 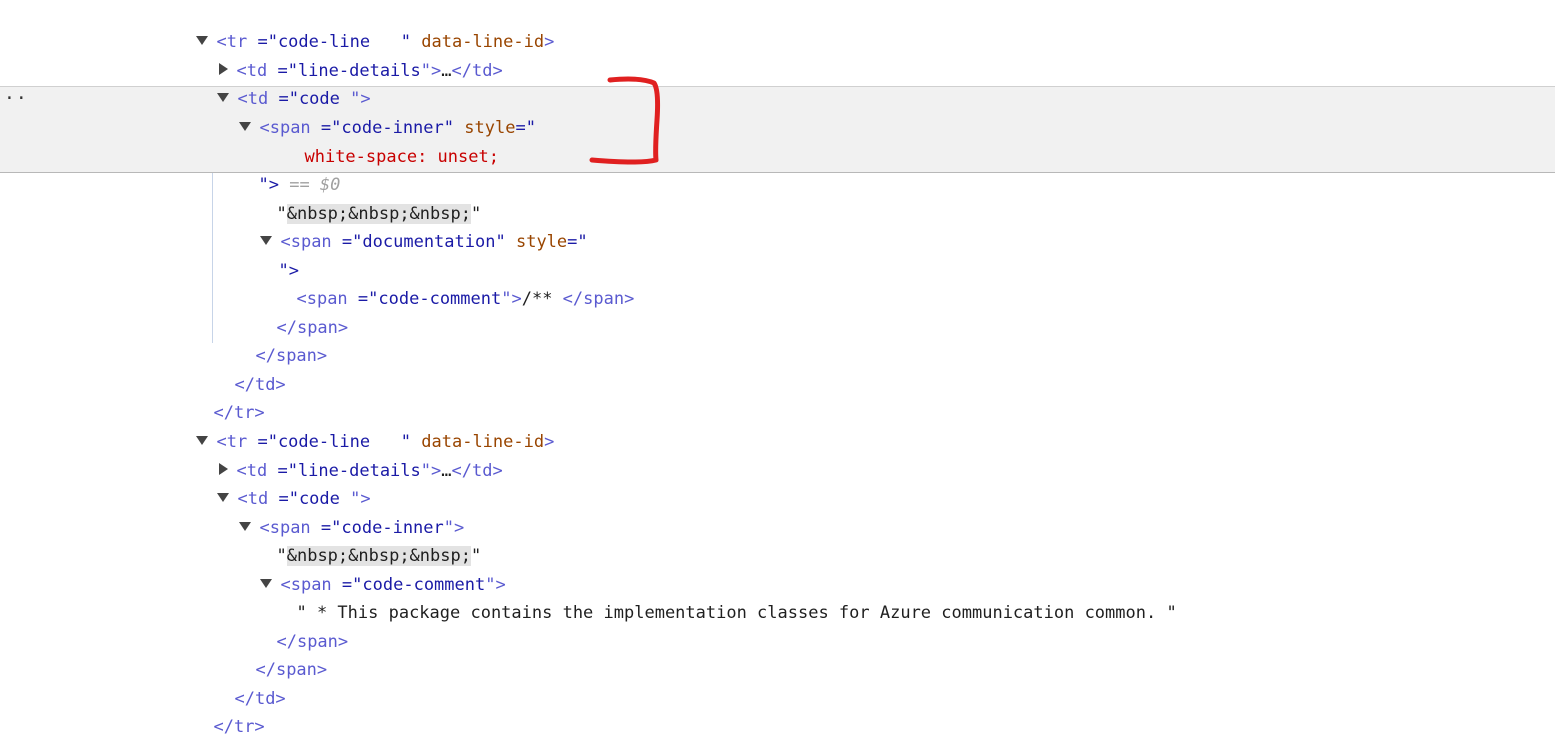 I want to click on documentation-close-quote: ">, so click(x=288, y=271).